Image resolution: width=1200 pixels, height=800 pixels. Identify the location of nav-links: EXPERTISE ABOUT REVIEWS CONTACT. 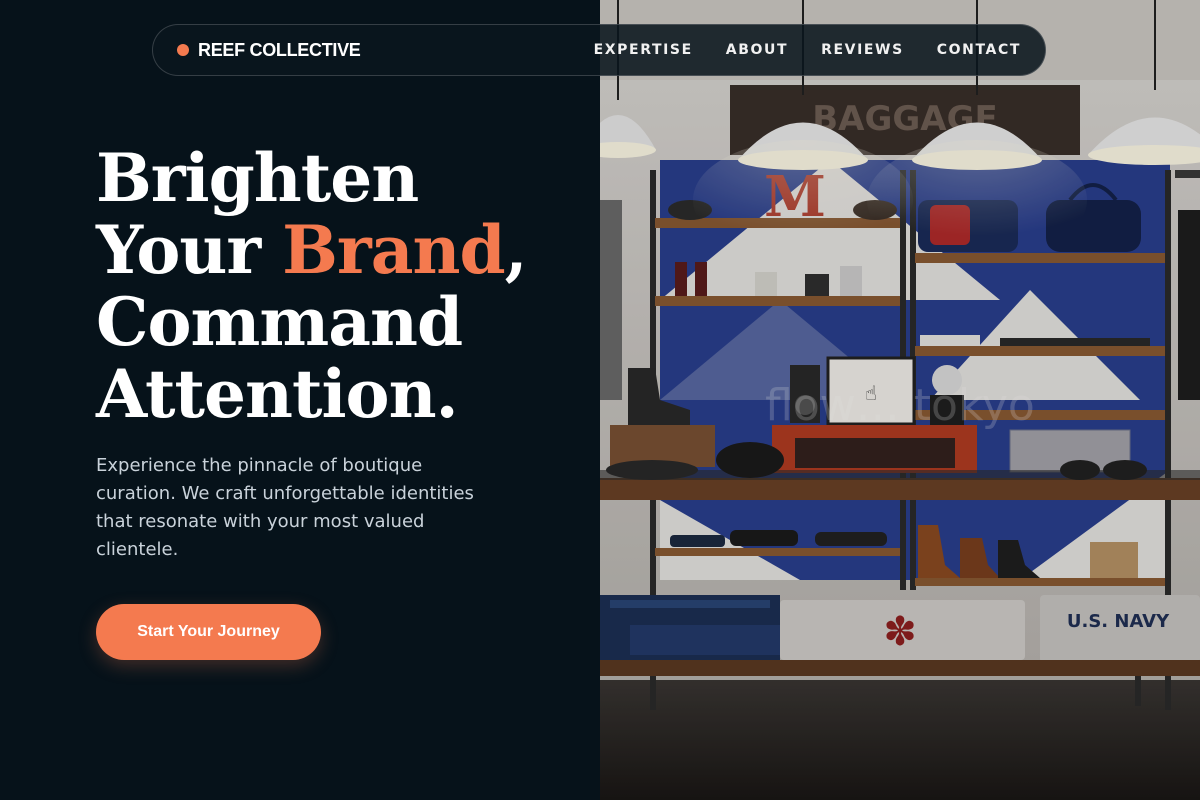
(807, 50).